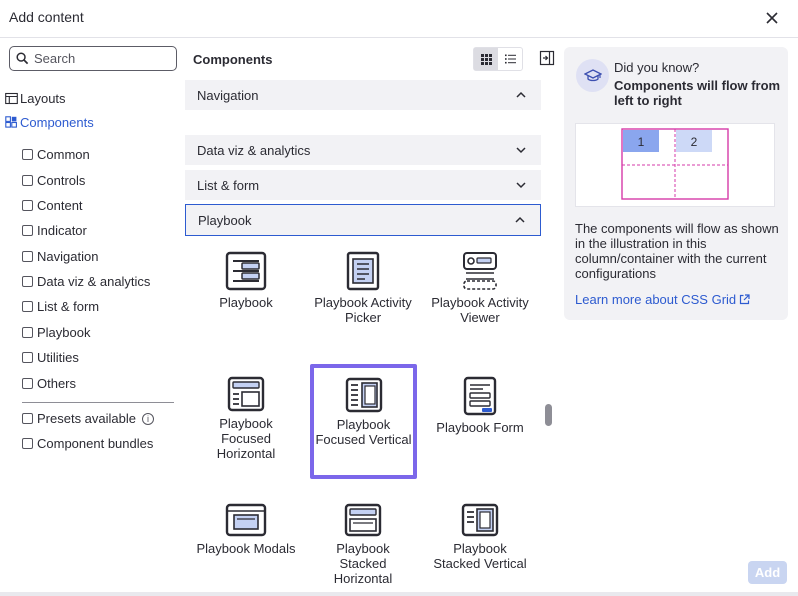 Image resolution: width=798 pixels, height=596 pixels. I want to click on accordion-playbook: Playbook, so click(363, 220).